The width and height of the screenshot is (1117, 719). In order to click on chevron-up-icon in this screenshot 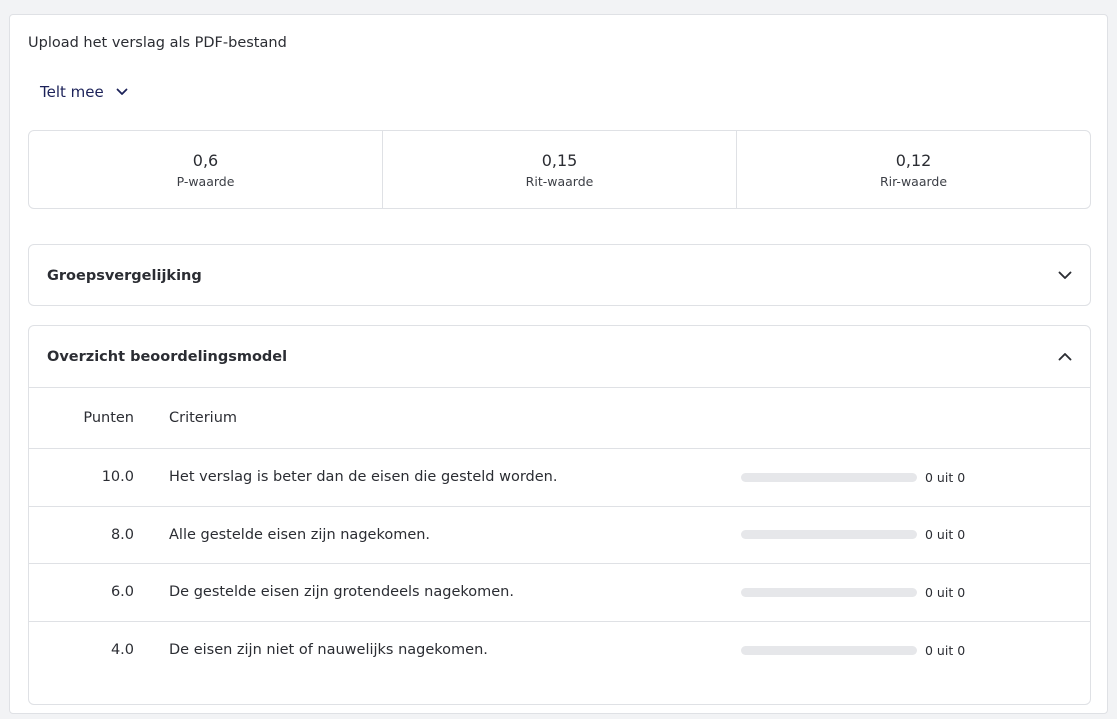, I will do `click(1065, 356)`.